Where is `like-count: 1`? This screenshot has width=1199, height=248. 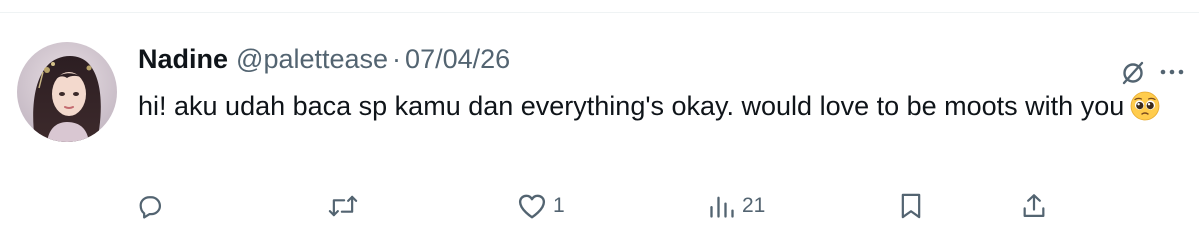 like-count: 1 is located at coordinates (559, 205).